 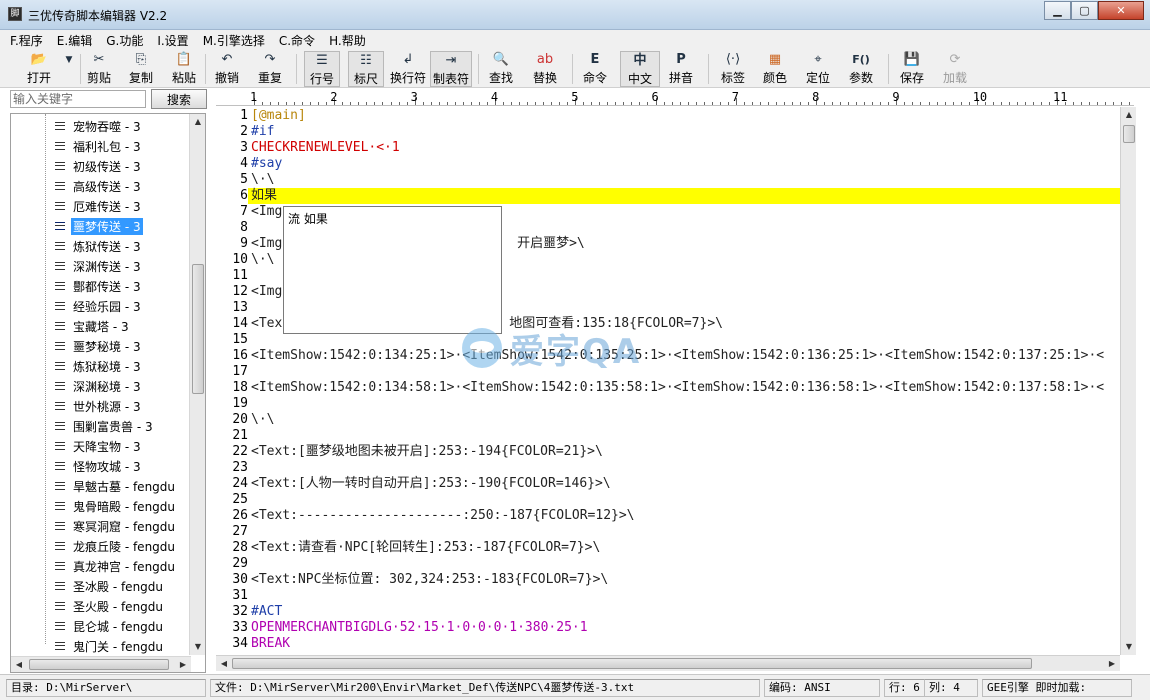 I want to click on params-button: F() 参数, so click(x=861, y=69).